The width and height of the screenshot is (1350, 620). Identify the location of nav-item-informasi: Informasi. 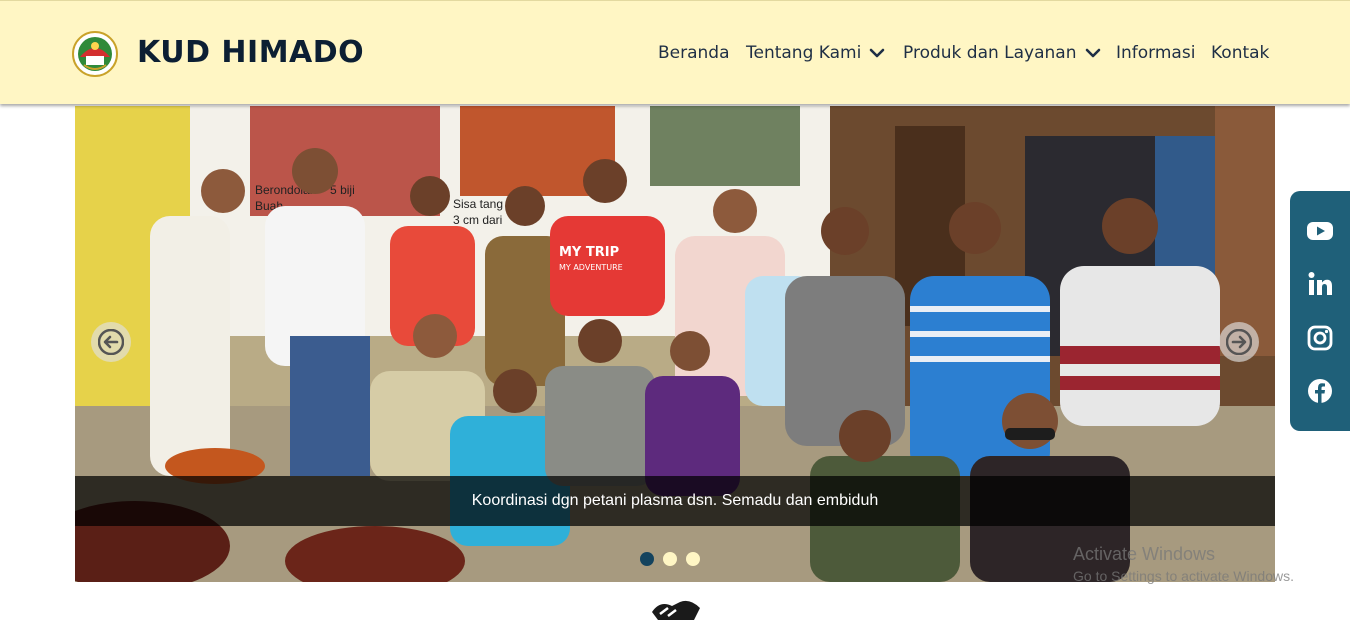
(1155, 53).